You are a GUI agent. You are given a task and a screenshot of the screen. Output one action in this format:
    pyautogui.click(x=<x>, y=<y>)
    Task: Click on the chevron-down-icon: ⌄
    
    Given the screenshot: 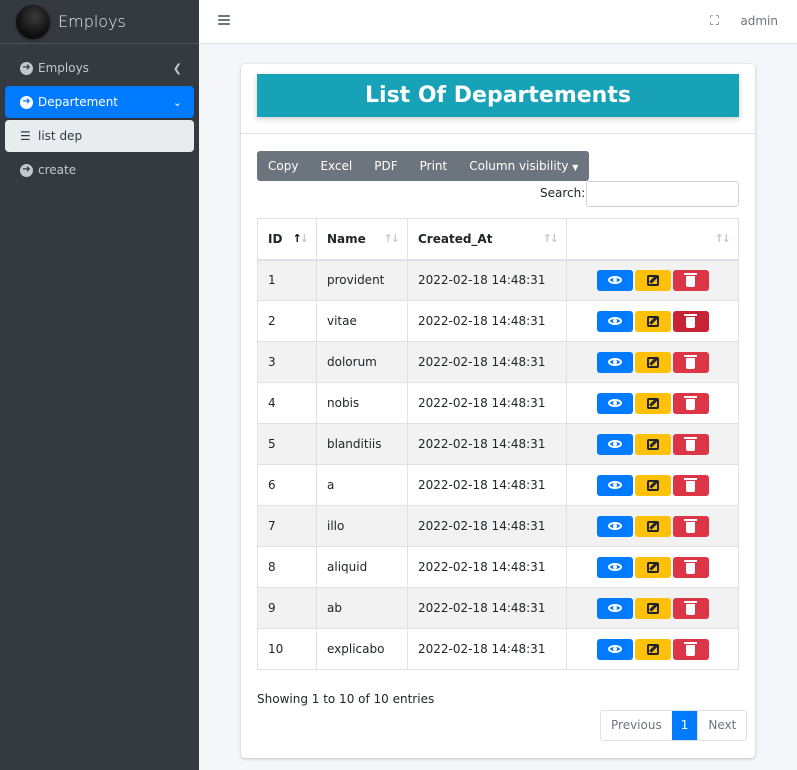 What is the action you would take?
    pyautogui.click(x=177, y=102)
    